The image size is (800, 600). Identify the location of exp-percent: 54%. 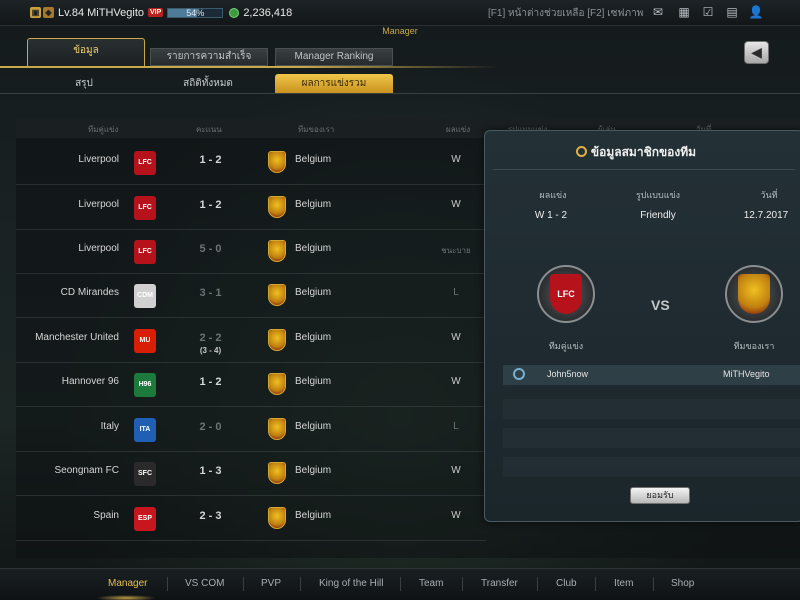
(195, 12).